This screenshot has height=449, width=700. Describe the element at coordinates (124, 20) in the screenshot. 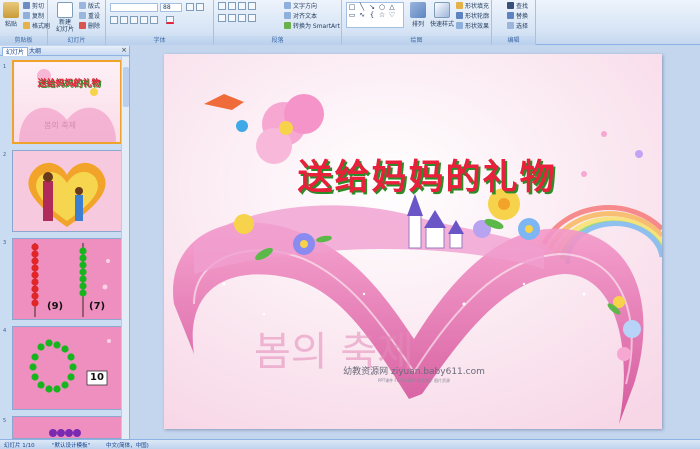

I see `italic-icon` at that location.